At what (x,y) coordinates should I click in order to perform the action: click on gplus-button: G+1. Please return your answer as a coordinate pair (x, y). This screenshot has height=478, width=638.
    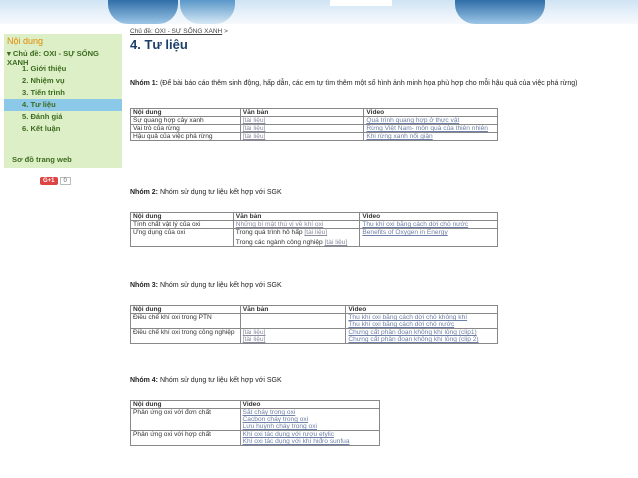
    Looking at the image, I should click on (49, 181).